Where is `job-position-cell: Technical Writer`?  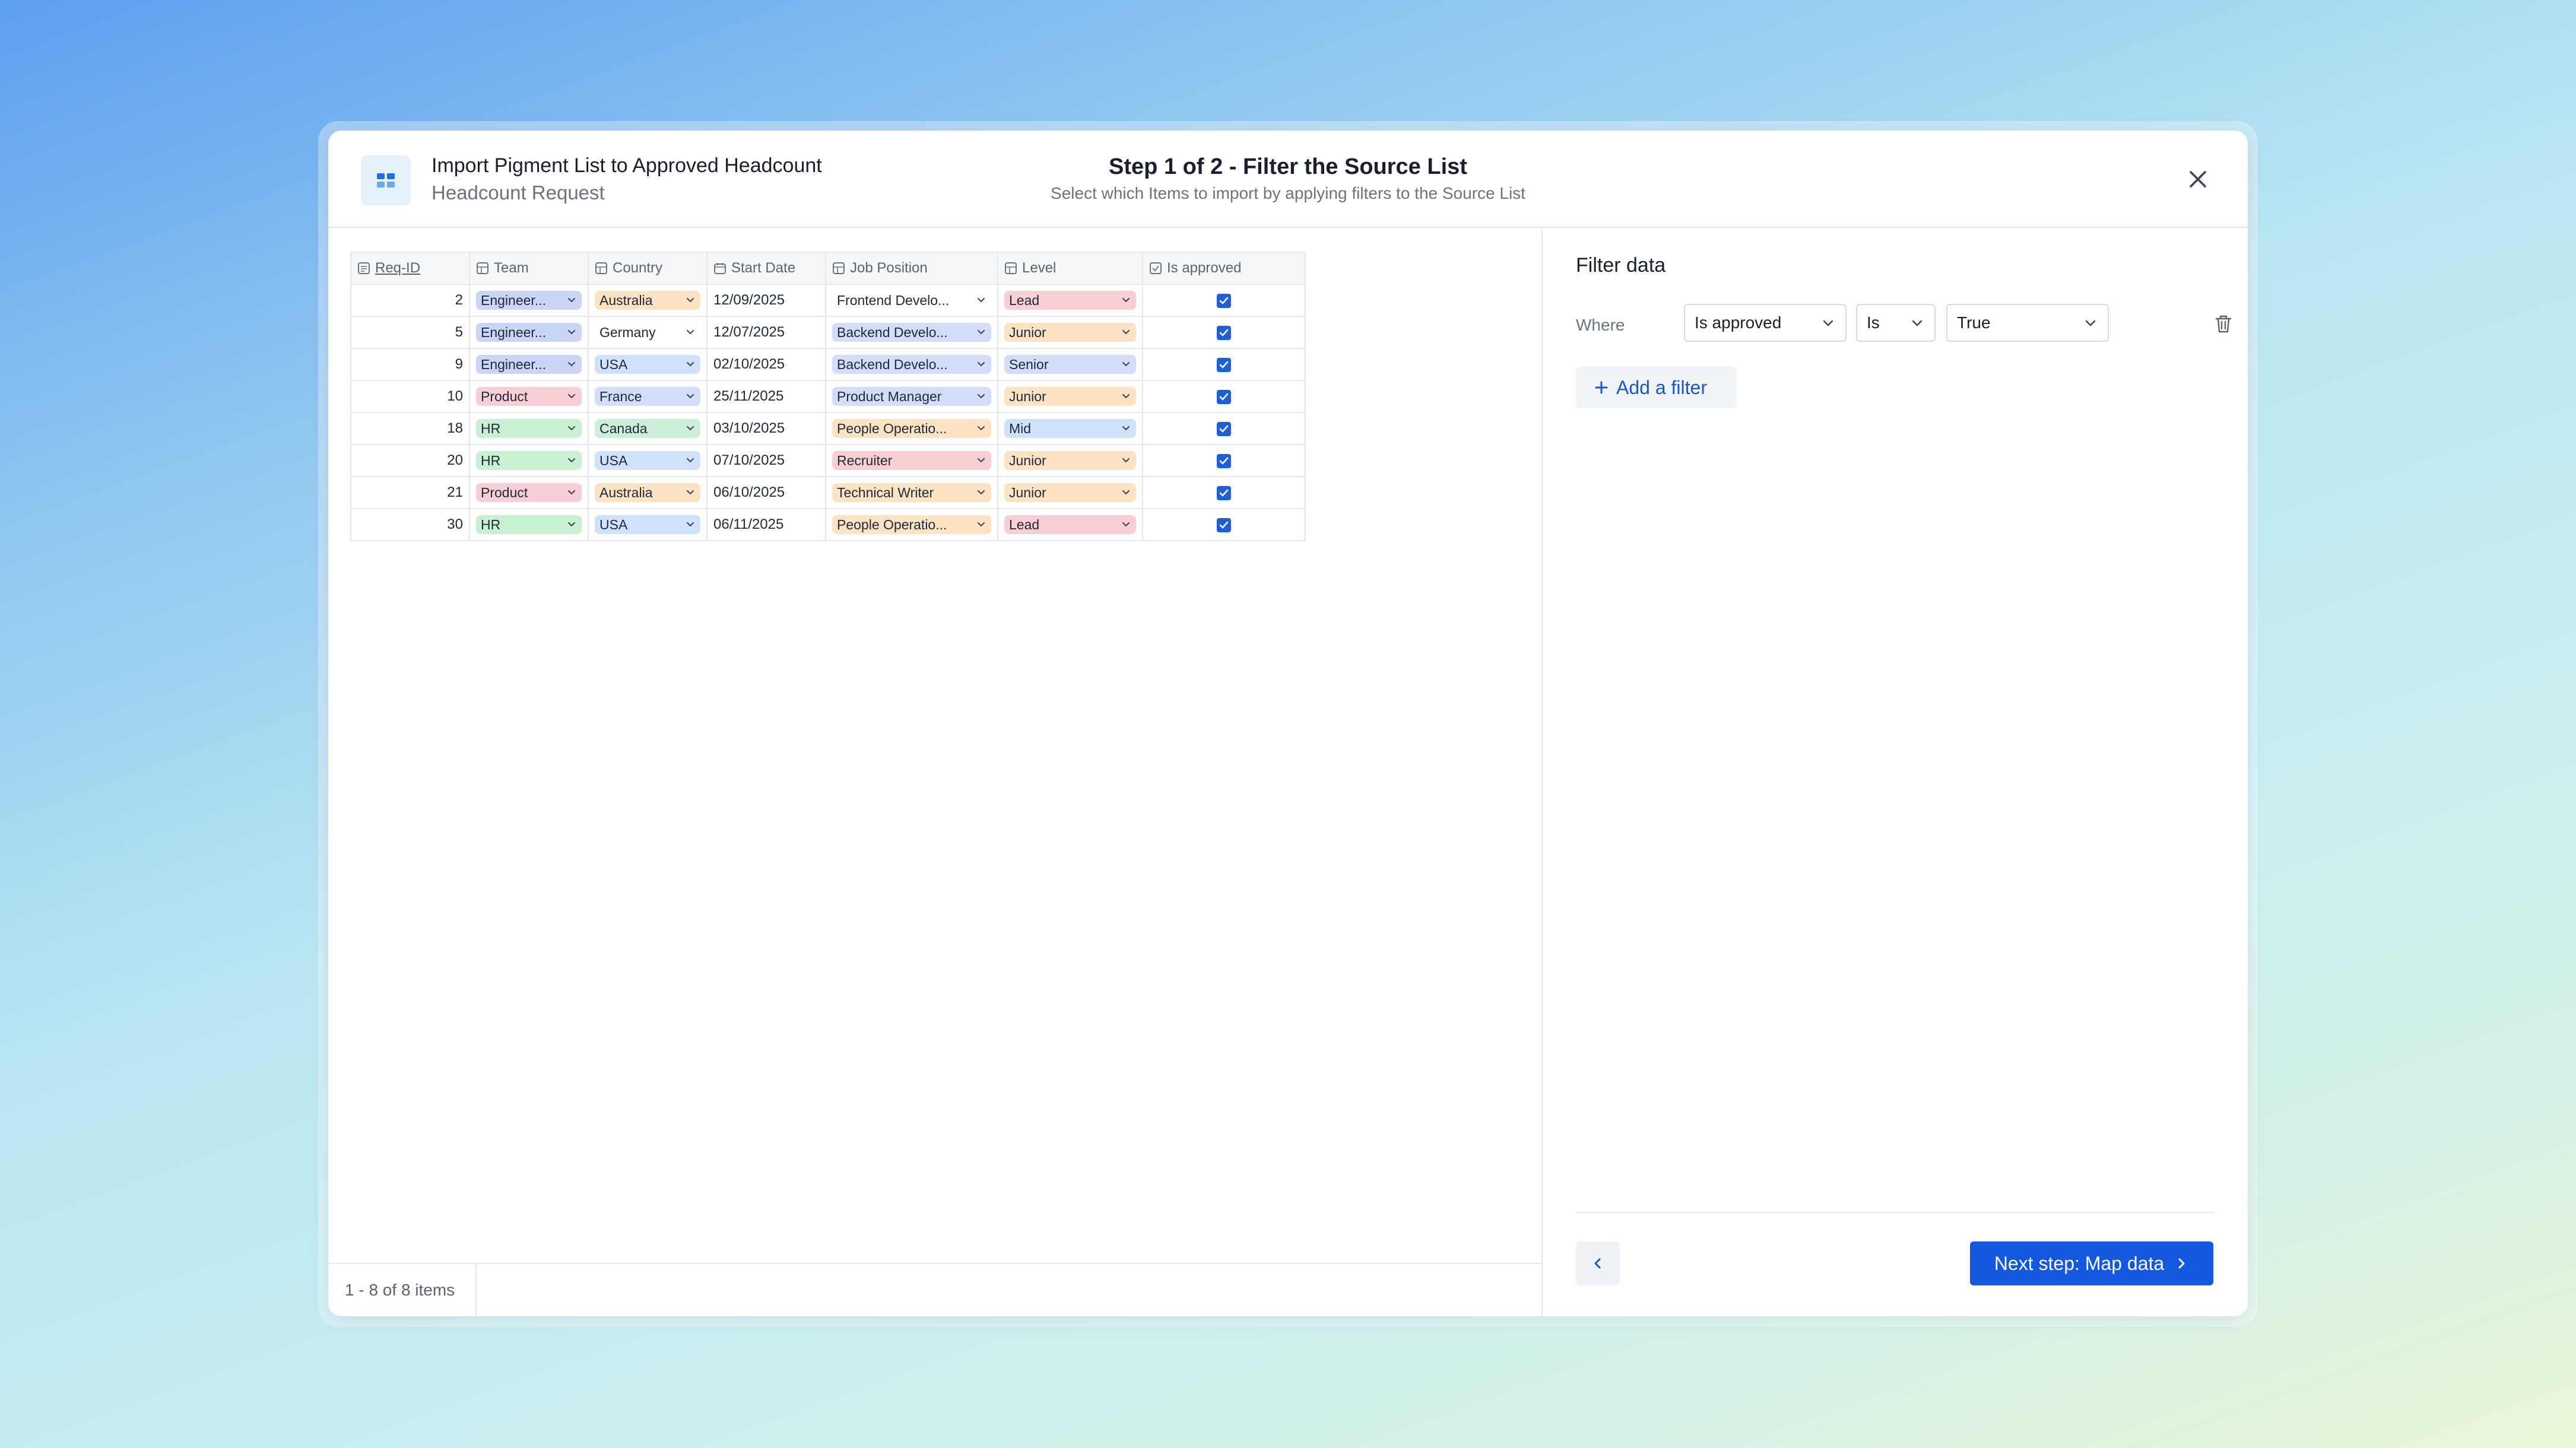 job-position-cell: Technical Writer is located at coordinates (911, 492).